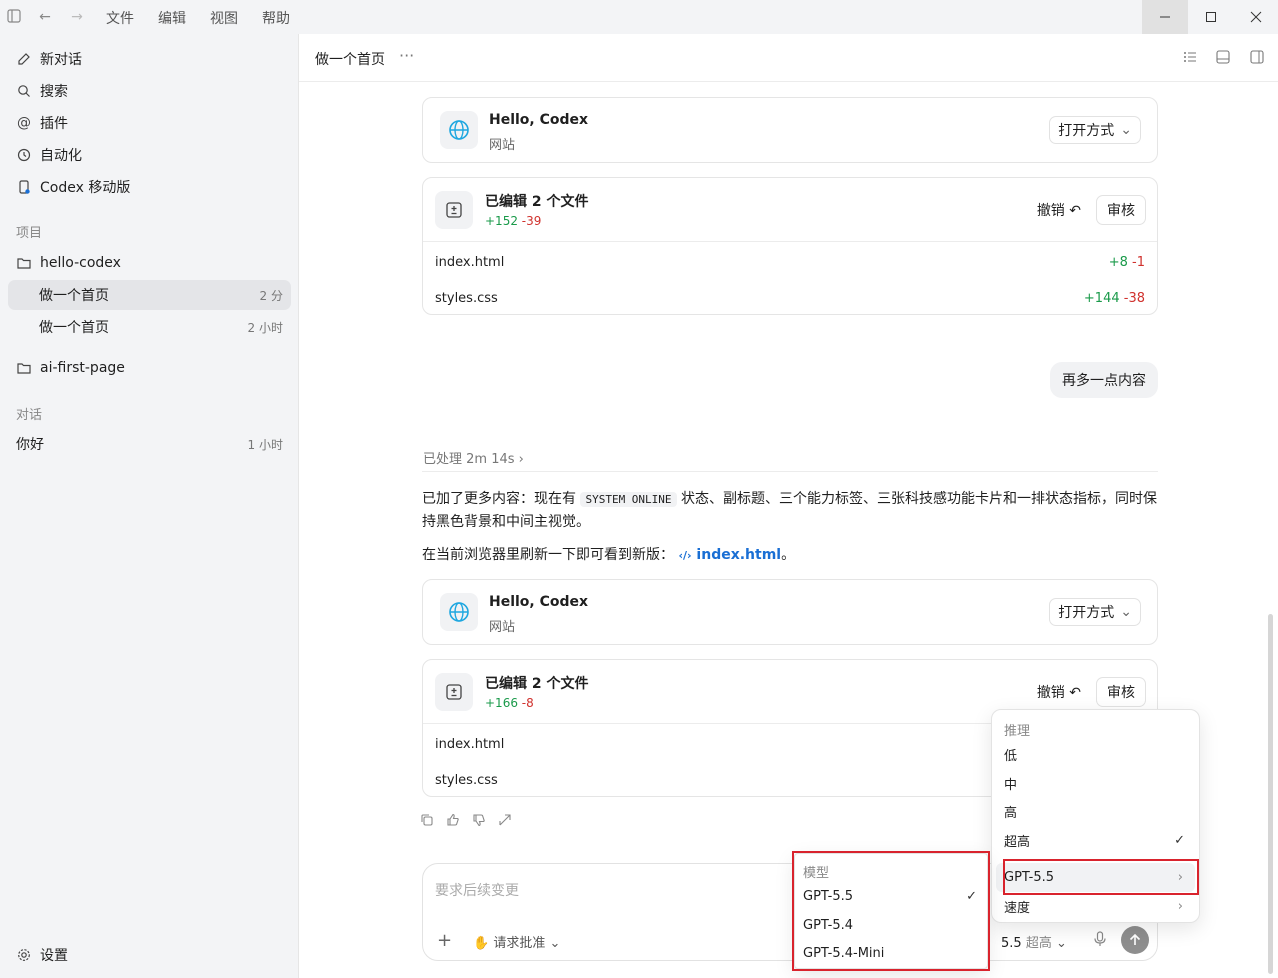 The image size is (1278, 978). Describe the element at coordinates (1095, 840) in the screenshot. I see `effort-option-xhigh: 超高 ✓` at that location.